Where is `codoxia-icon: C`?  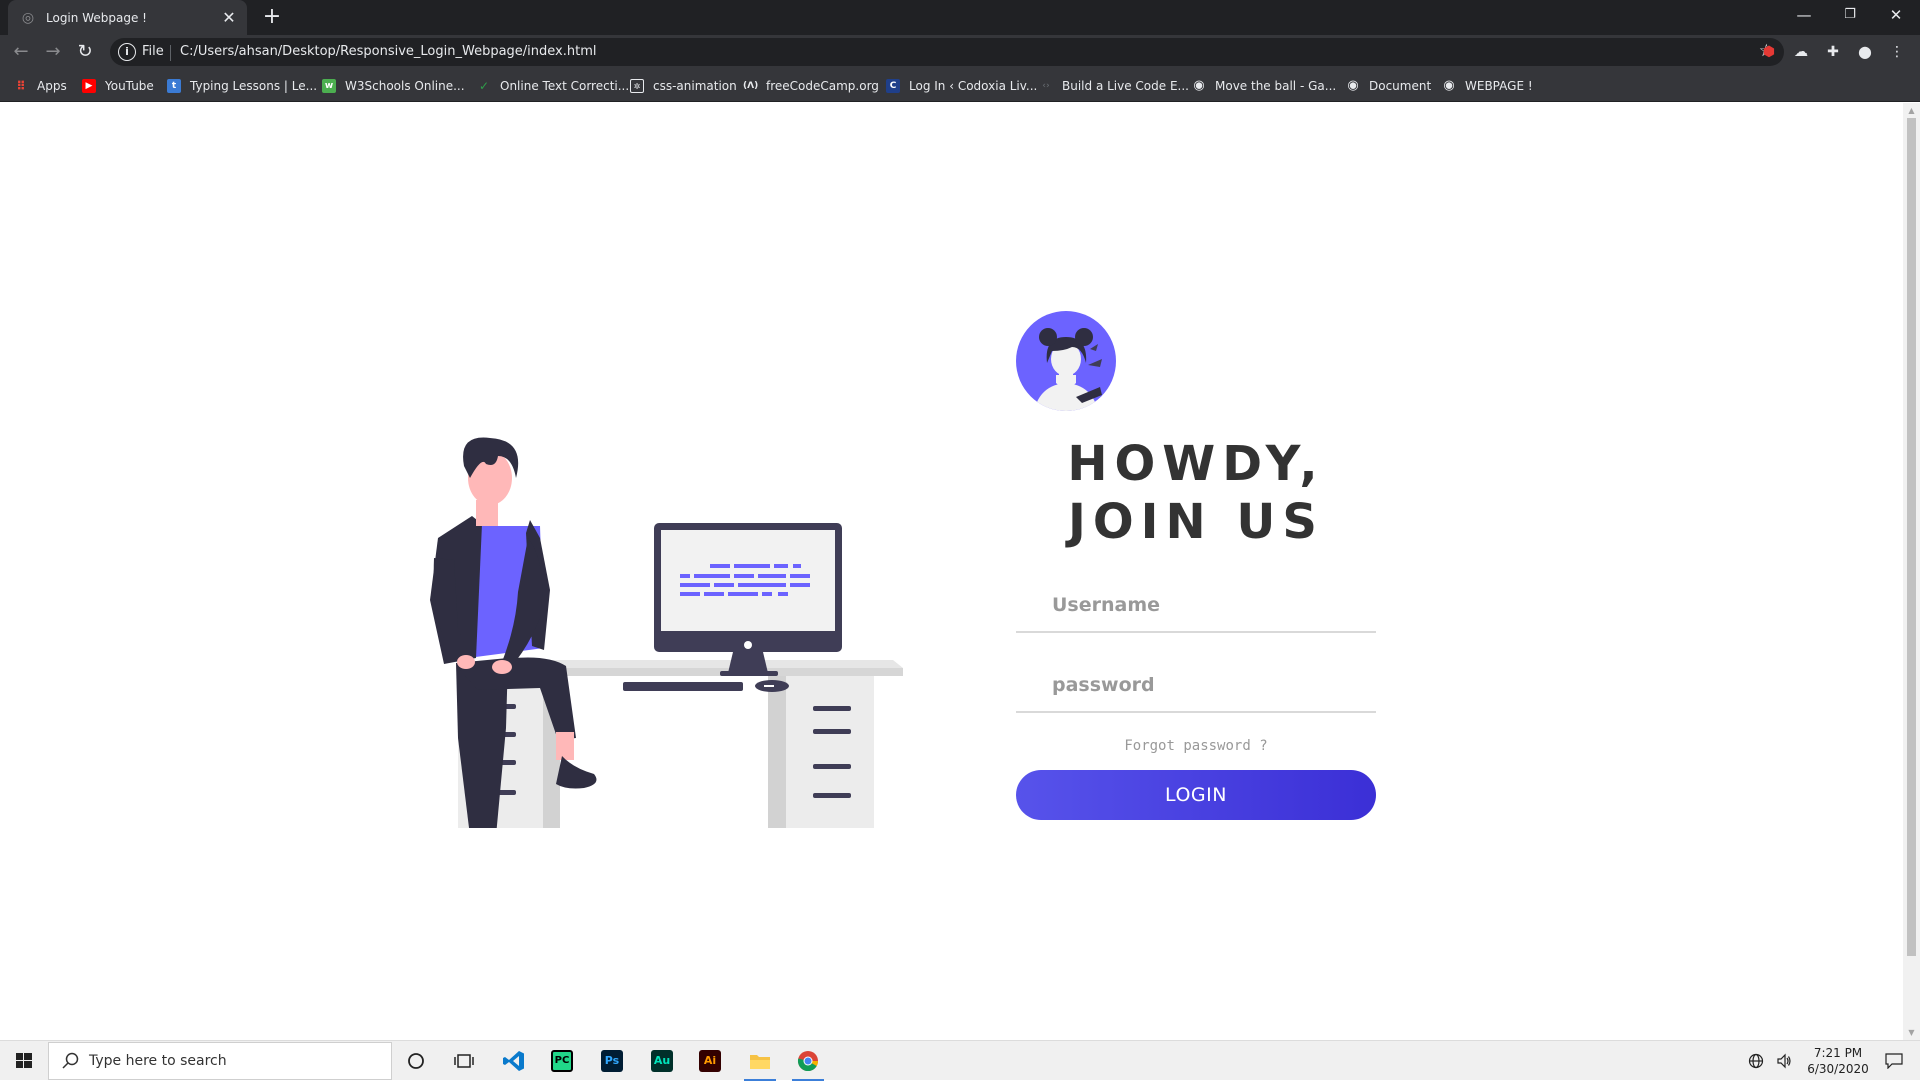
codoxia-icon: C is located at coordinates (893, 86).